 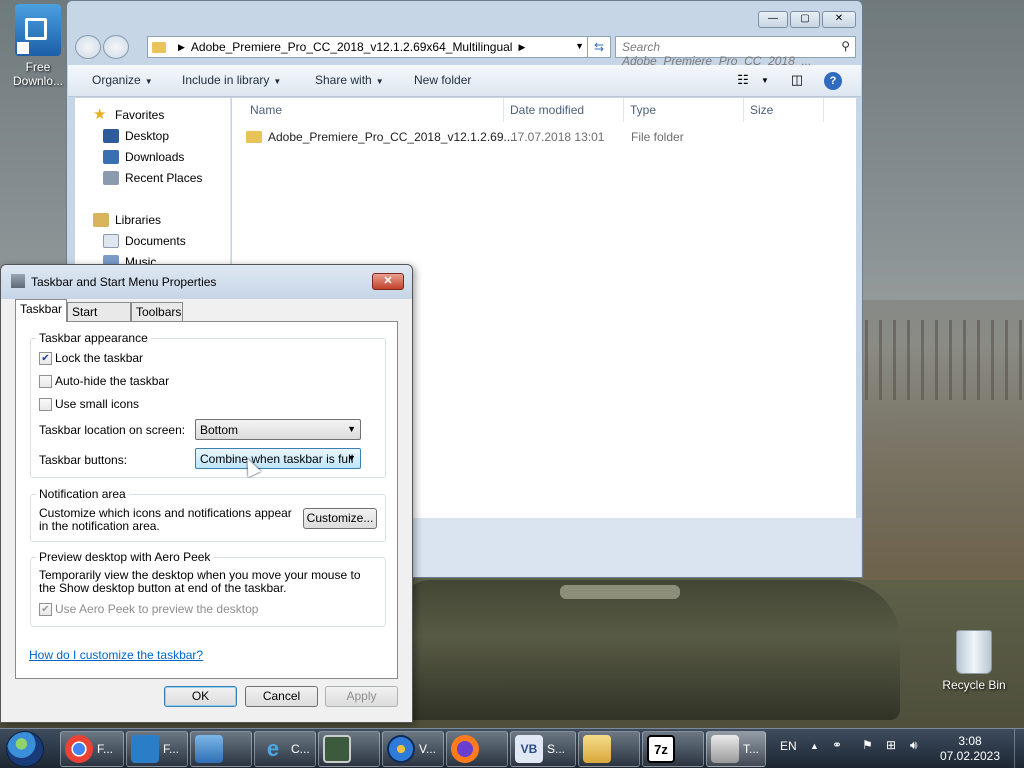 What do you see at coordinates (219, 430) in the screenshot?
I see `select-value: Bottom` at bounding box center [219, 430].